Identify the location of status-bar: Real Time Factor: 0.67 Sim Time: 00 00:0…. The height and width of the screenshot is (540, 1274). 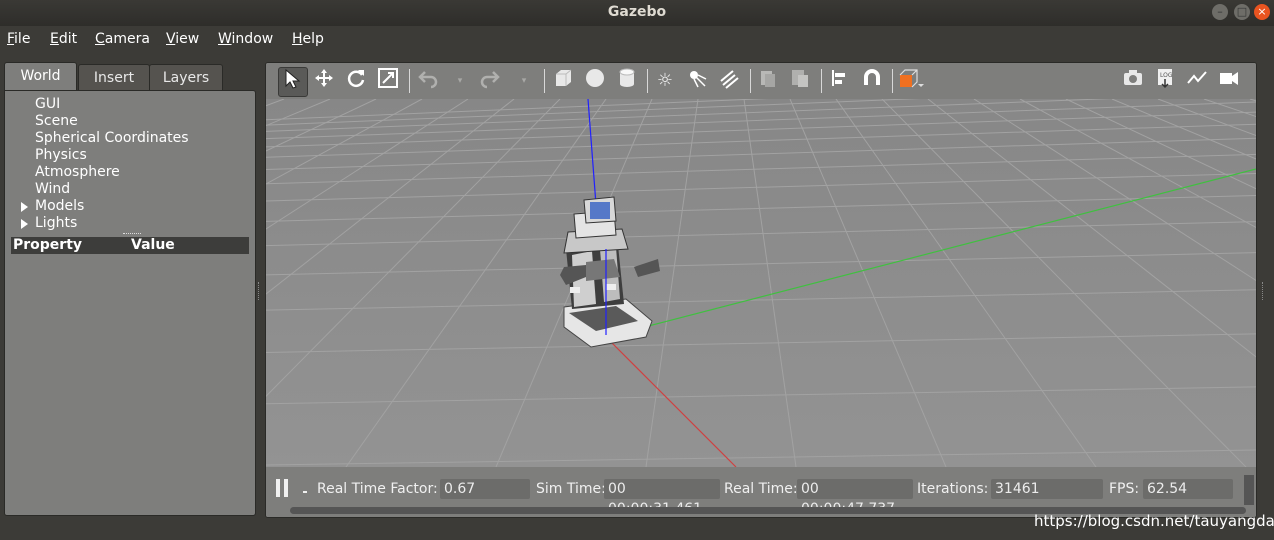
(761, 492).